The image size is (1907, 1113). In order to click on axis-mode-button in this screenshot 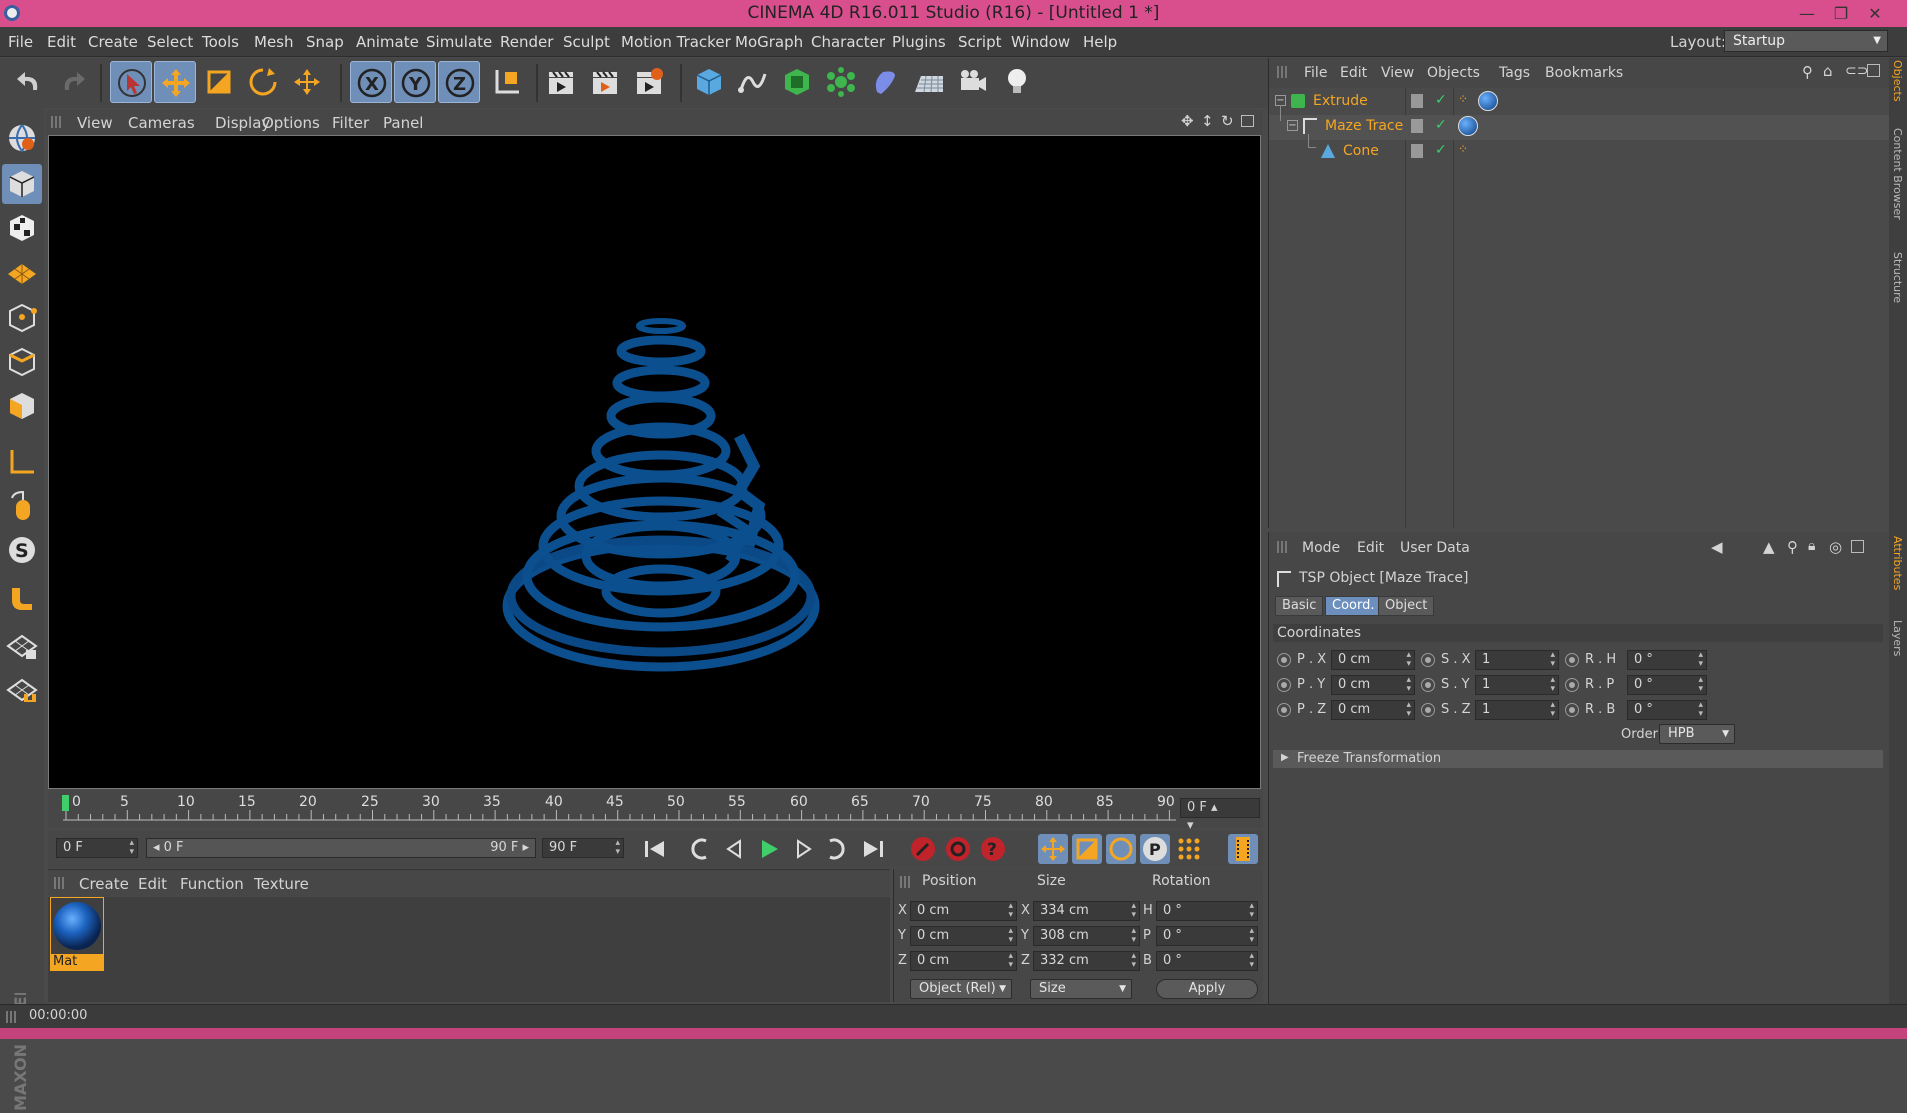, I will do `click(22, 462)`.